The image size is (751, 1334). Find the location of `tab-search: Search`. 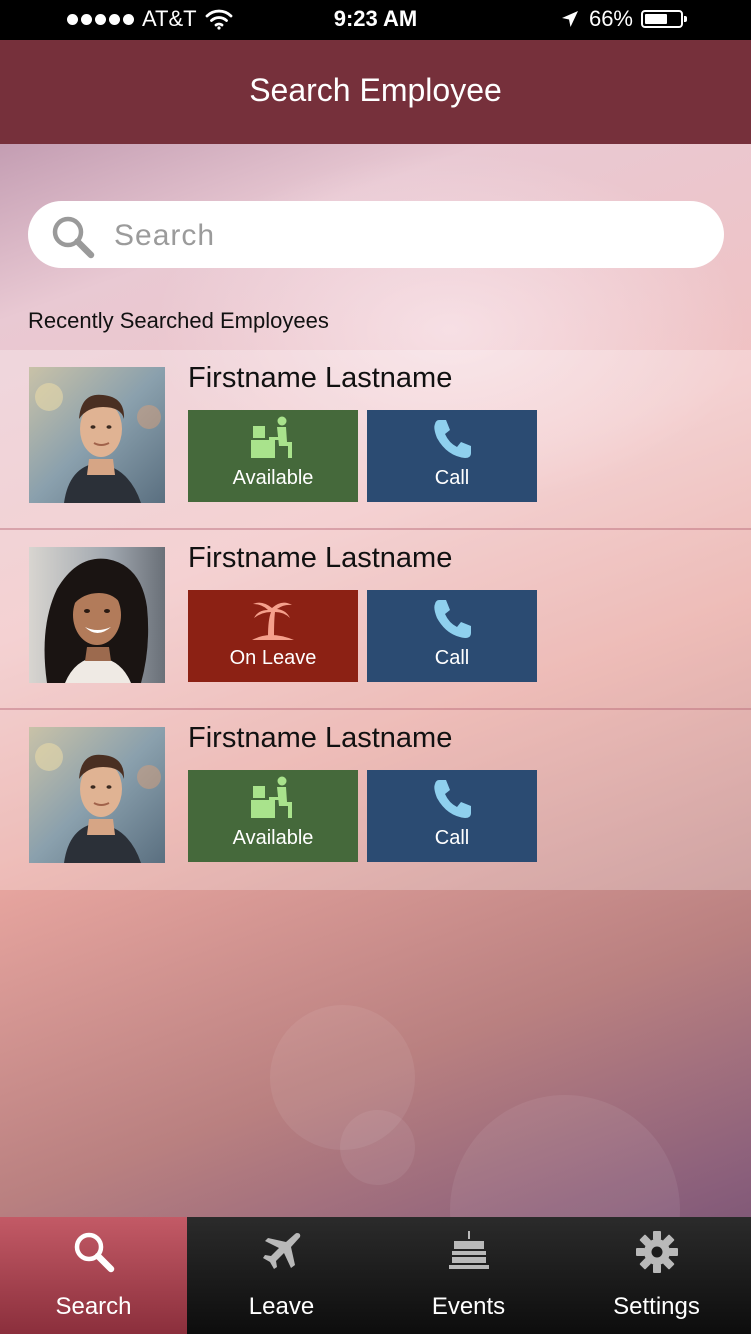

tab-search: Search is located at coordinates (93, 1275).